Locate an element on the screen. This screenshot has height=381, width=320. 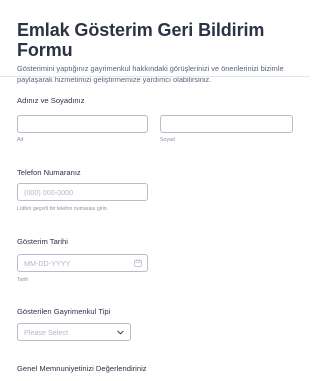
property-type-select: Please Select is located at coordinates (74, 332).